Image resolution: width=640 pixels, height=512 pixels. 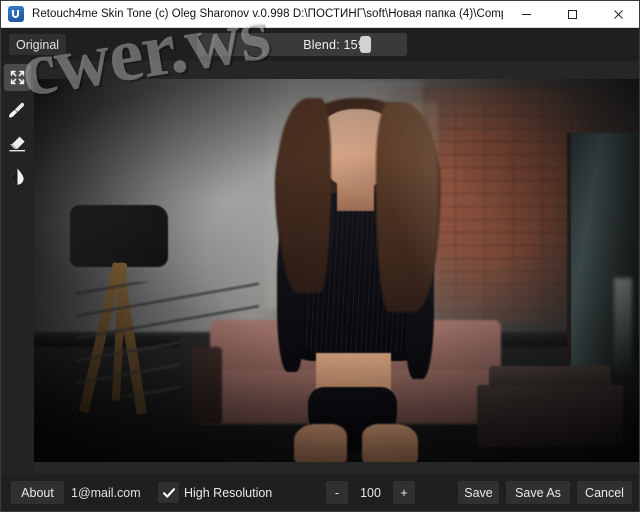 I want to click on photo-mirror-glow, so click(x=622, y=328).